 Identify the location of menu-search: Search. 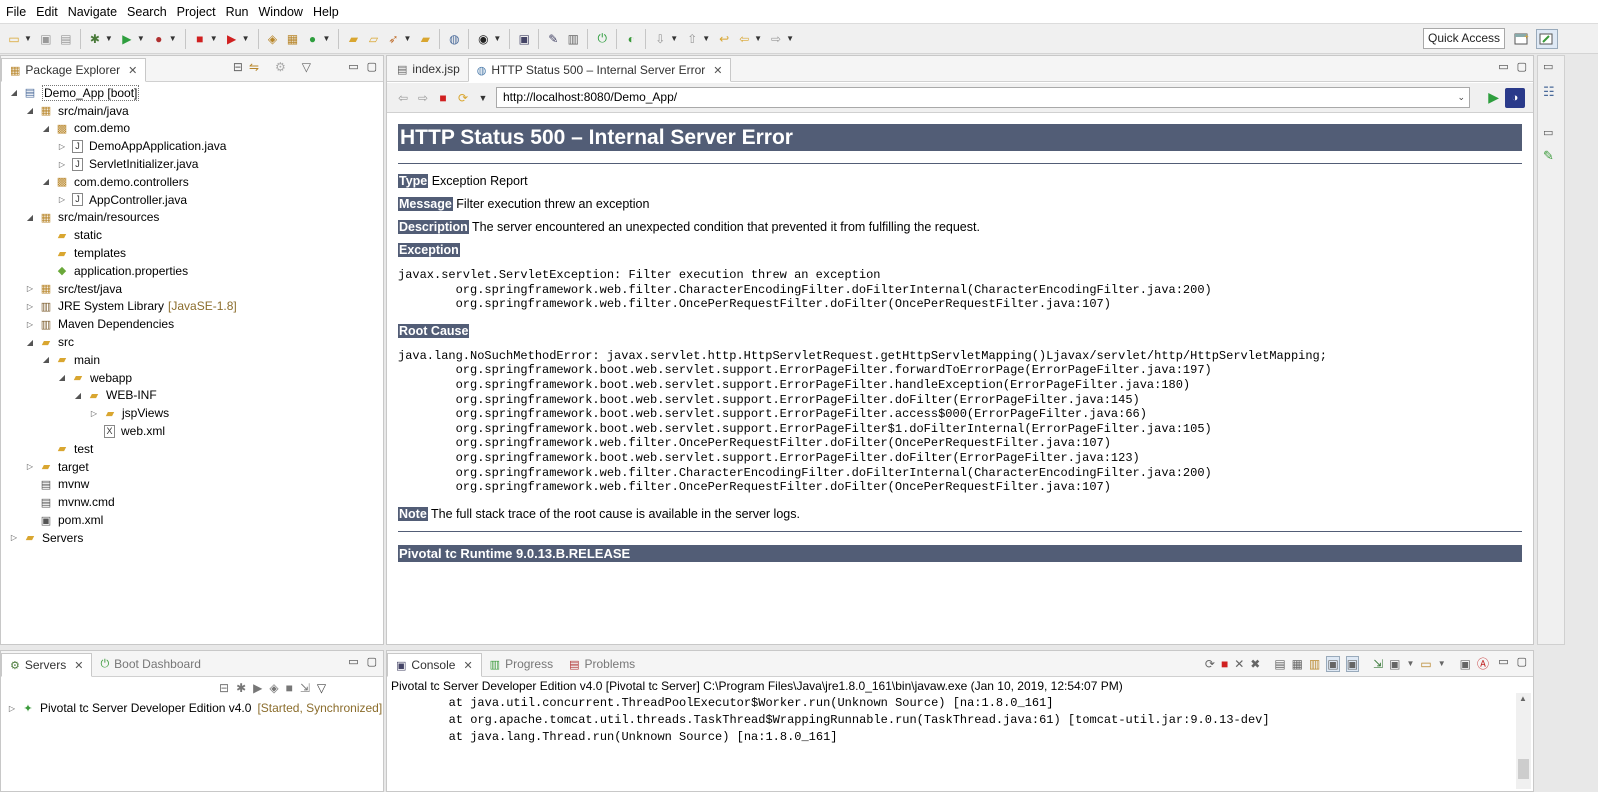
(150, 12).